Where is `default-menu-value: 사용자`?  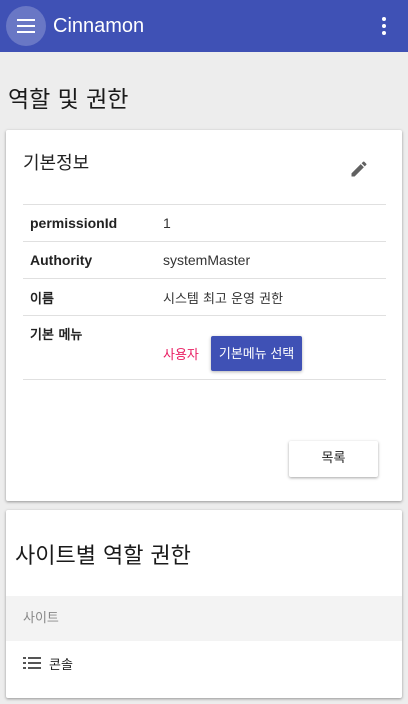 default-menu-value: 사용자 is located at coordinates (181, 354).